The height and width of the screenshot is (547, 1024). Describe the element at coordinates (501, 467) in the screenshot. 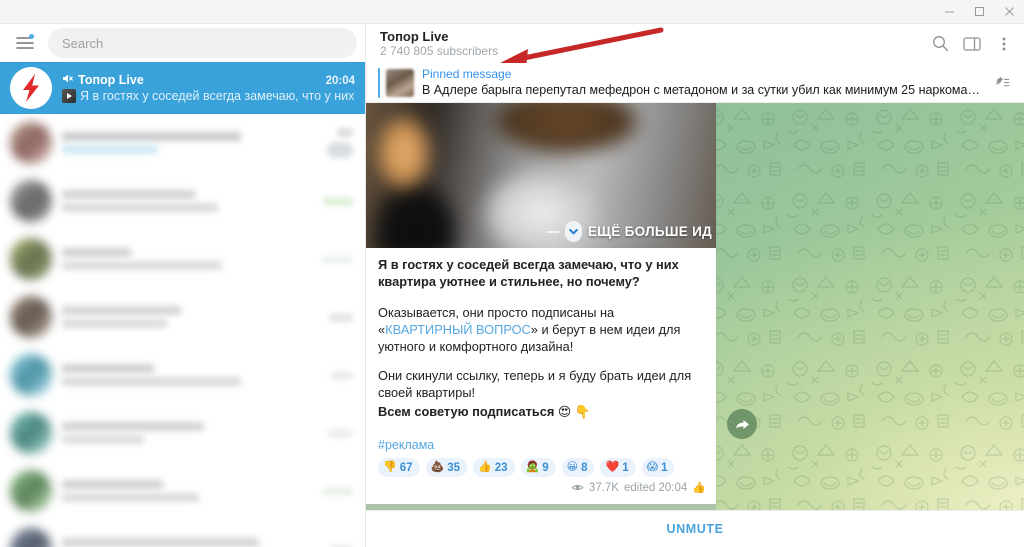

I see `reaction-count: 23` at that location.